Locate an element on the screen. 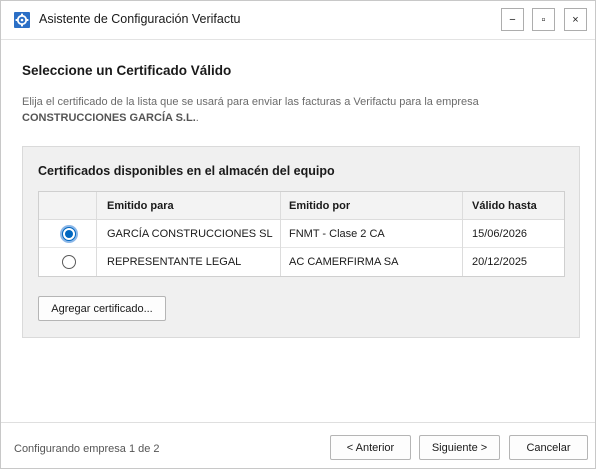 This screenshot has width=596, height=469. cancel-button: Cancelar is located at coordinates (548, 447).